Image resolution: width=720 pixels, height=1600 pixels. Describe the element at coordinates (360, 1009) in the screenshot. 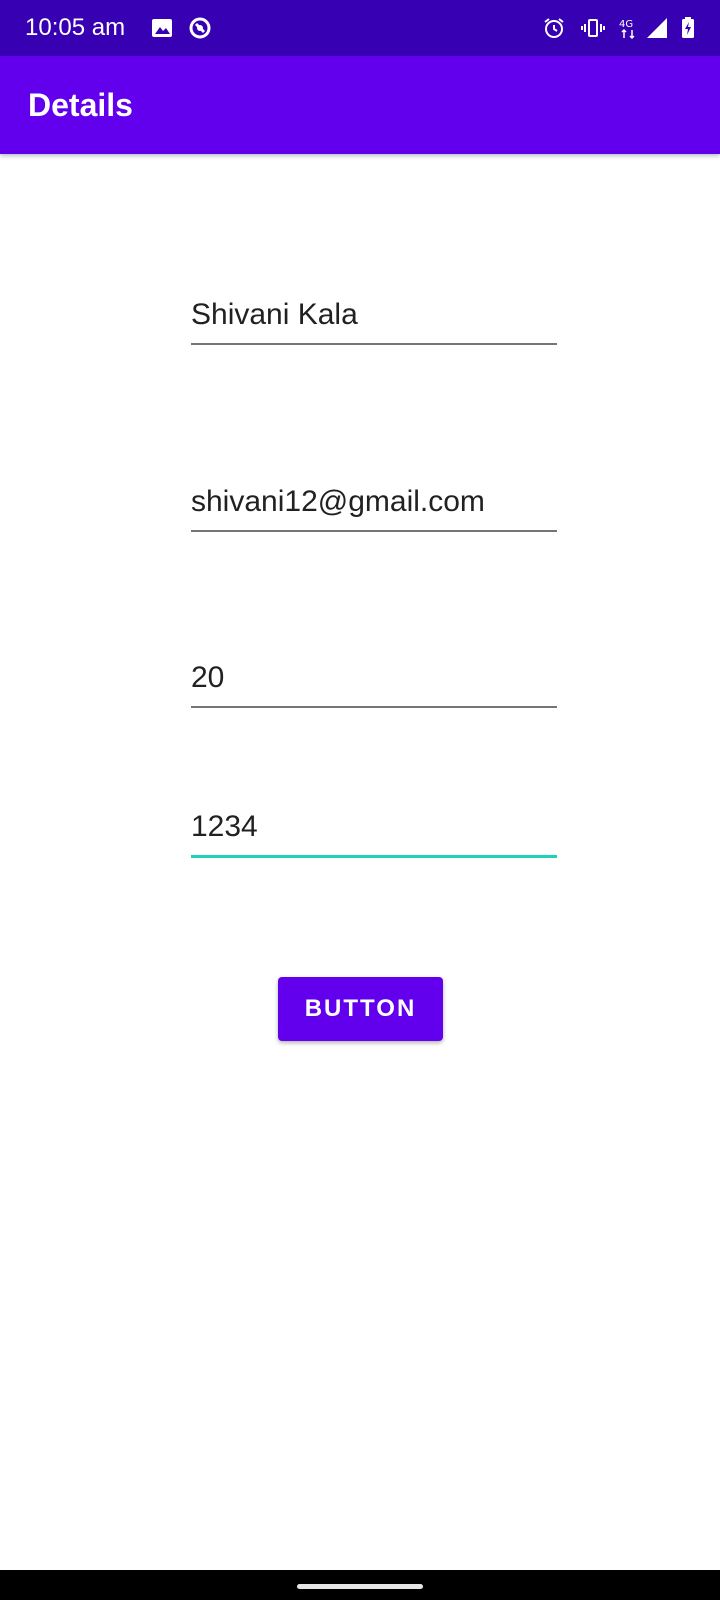

I see `submit-button: BUTTON` at that location.